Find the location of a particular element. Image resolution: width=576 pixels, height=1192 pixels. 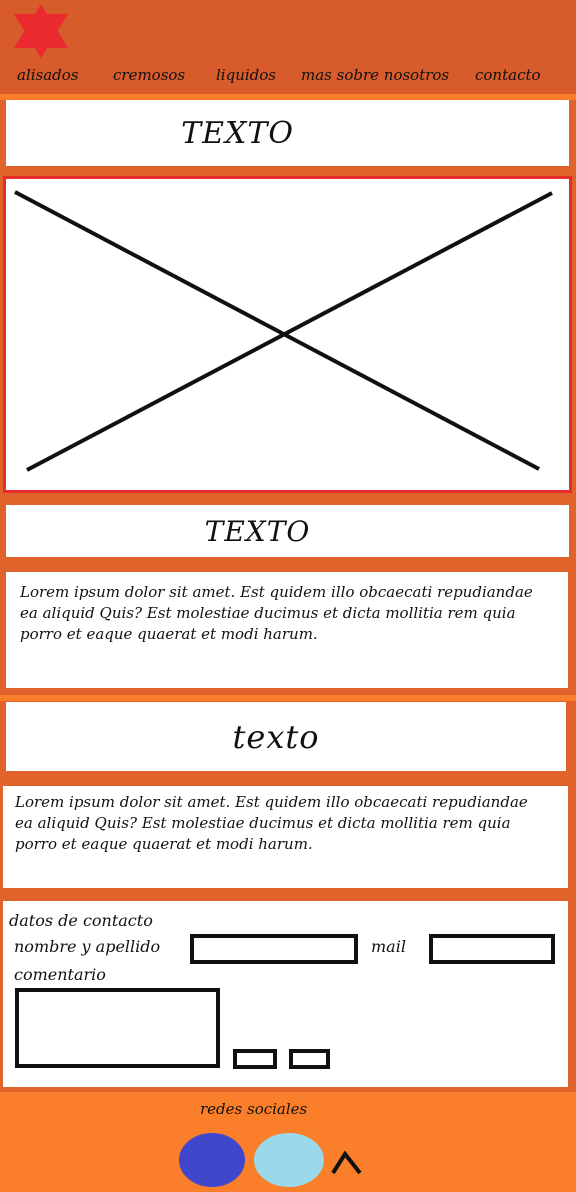

nav-item-cremosos: cremosos is located at coordinates (149, 75).